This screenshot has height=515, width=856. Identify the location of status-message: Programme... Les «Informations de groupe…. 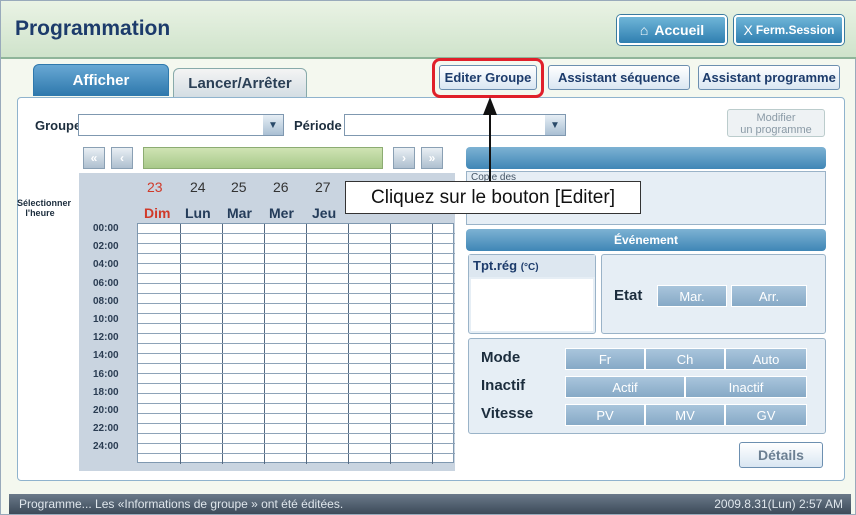
(181, 504).